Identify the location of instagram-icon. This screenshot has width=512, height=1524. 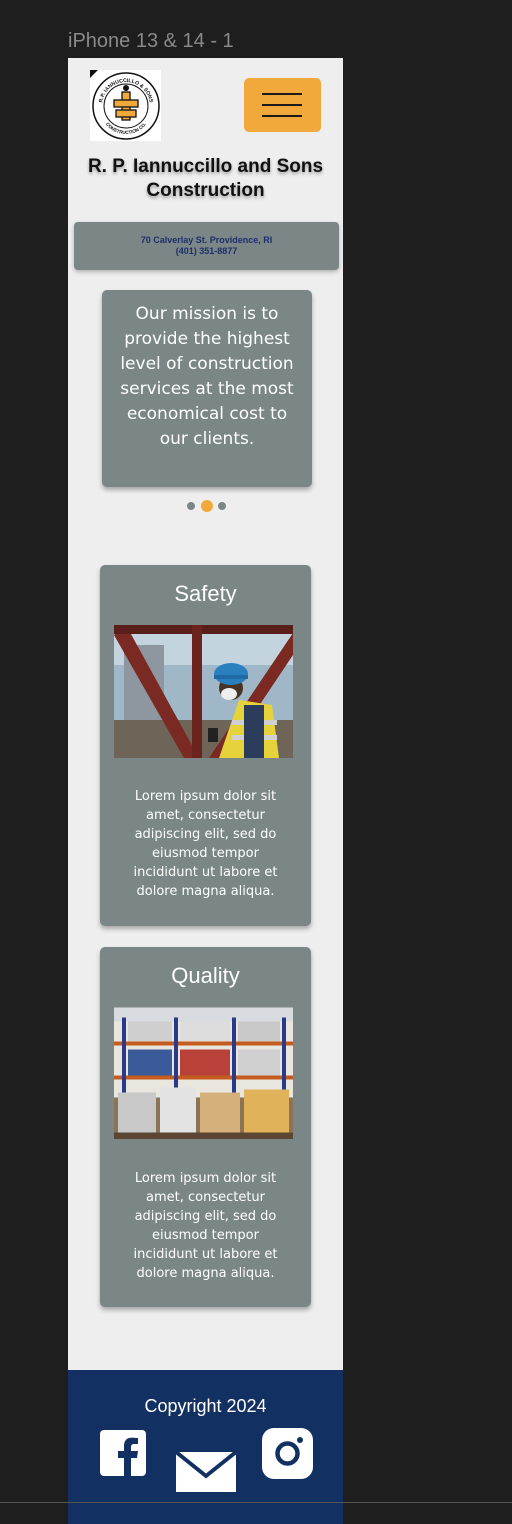
(287, 1453).